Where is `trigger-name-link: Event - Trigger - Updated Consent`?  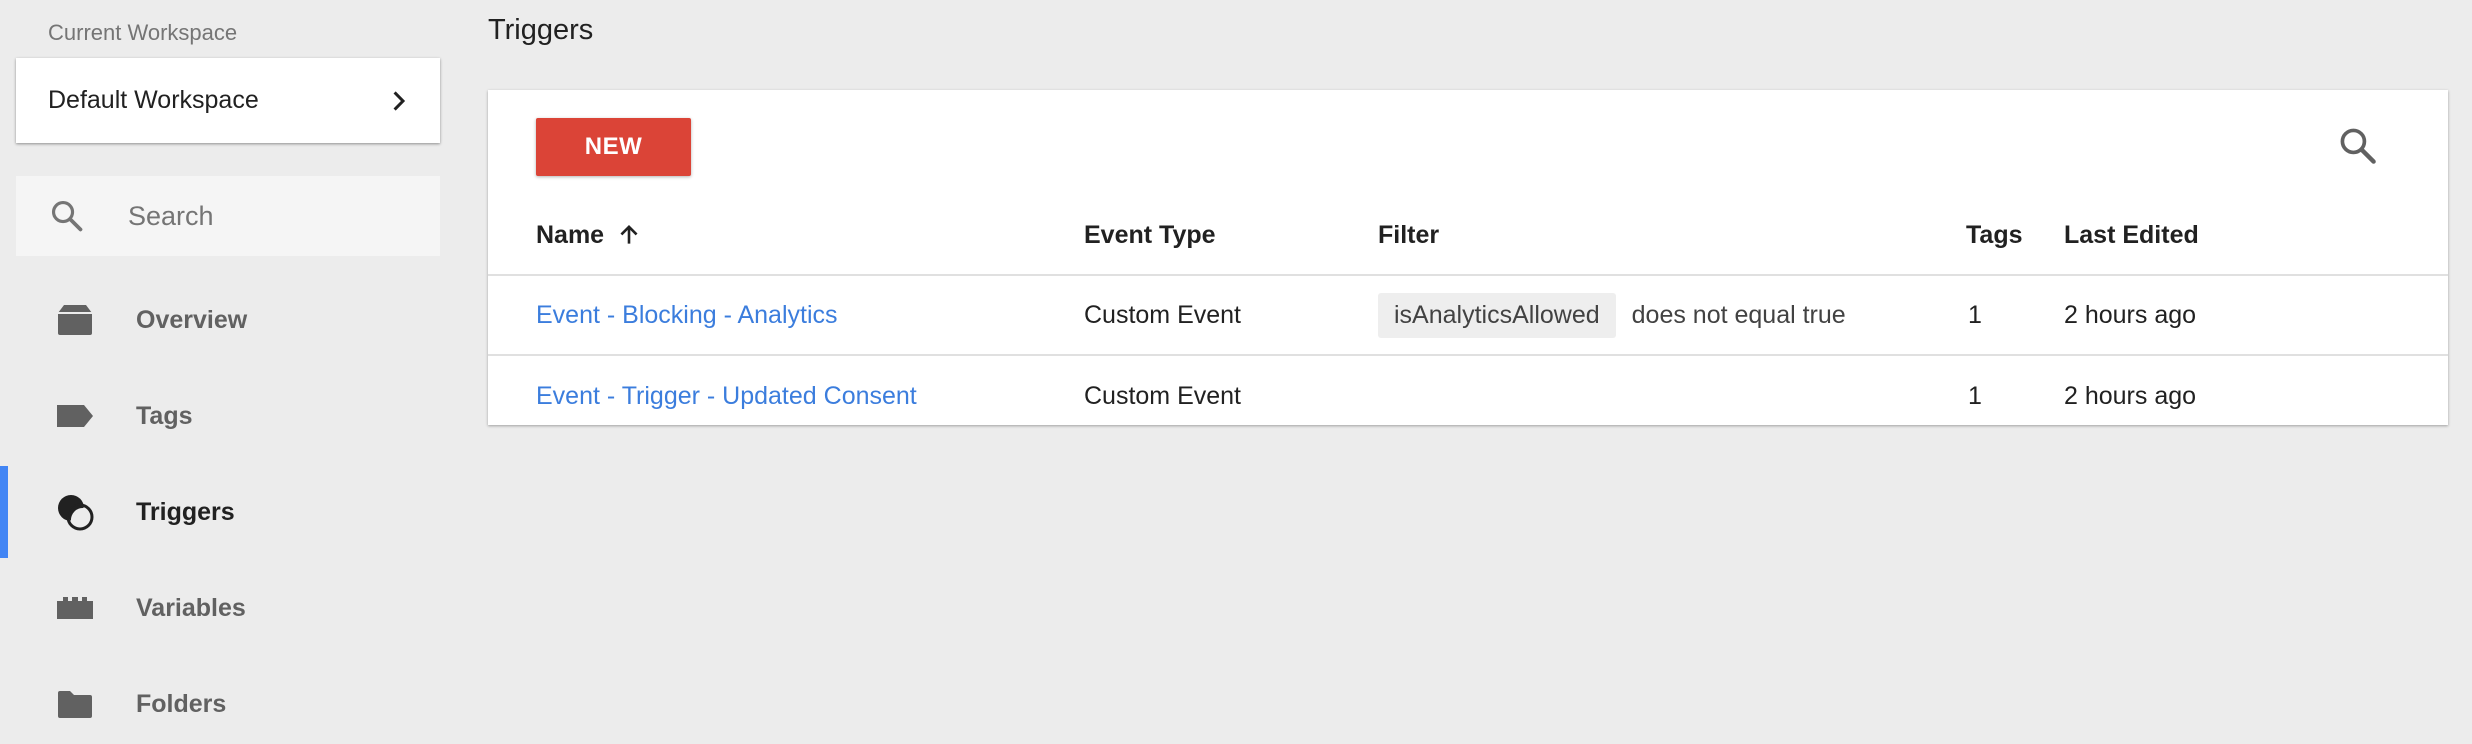 trigger-name-link: Event - Trigger - Updated Consent is located at coordinates (726, 396).